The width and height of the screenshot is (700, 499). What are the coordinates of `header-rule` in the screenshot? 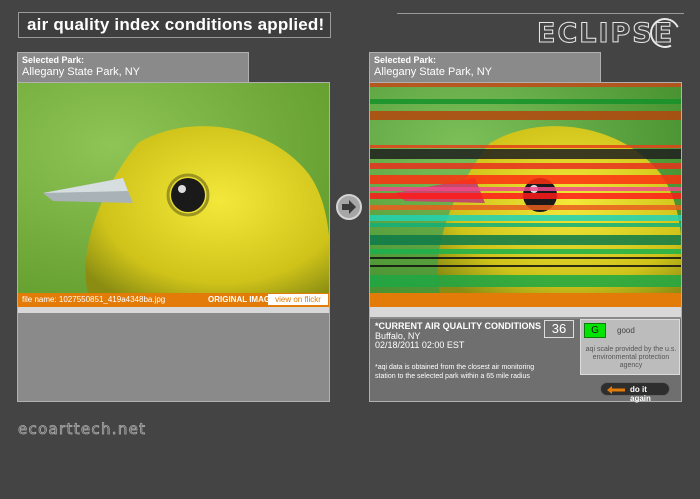 It's located at (540, 13).